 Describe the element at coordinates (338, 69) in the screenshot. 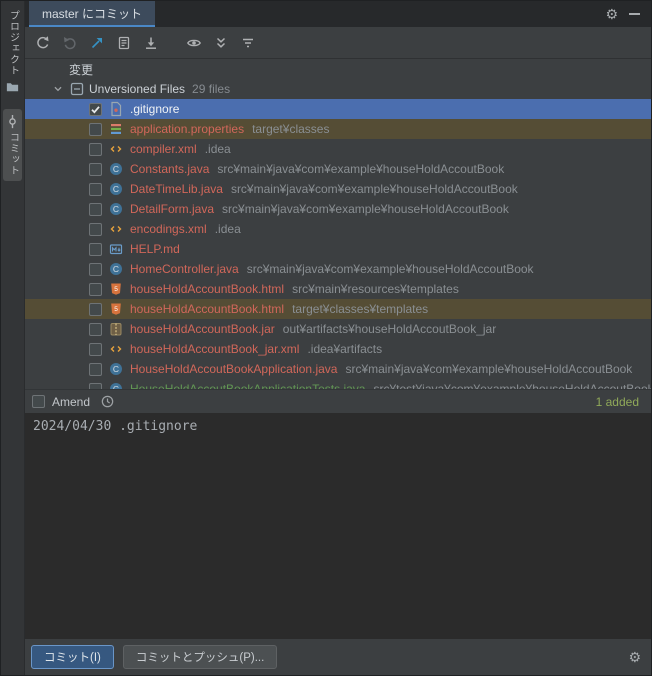

I see `changelist-changes: 変更` at that location.